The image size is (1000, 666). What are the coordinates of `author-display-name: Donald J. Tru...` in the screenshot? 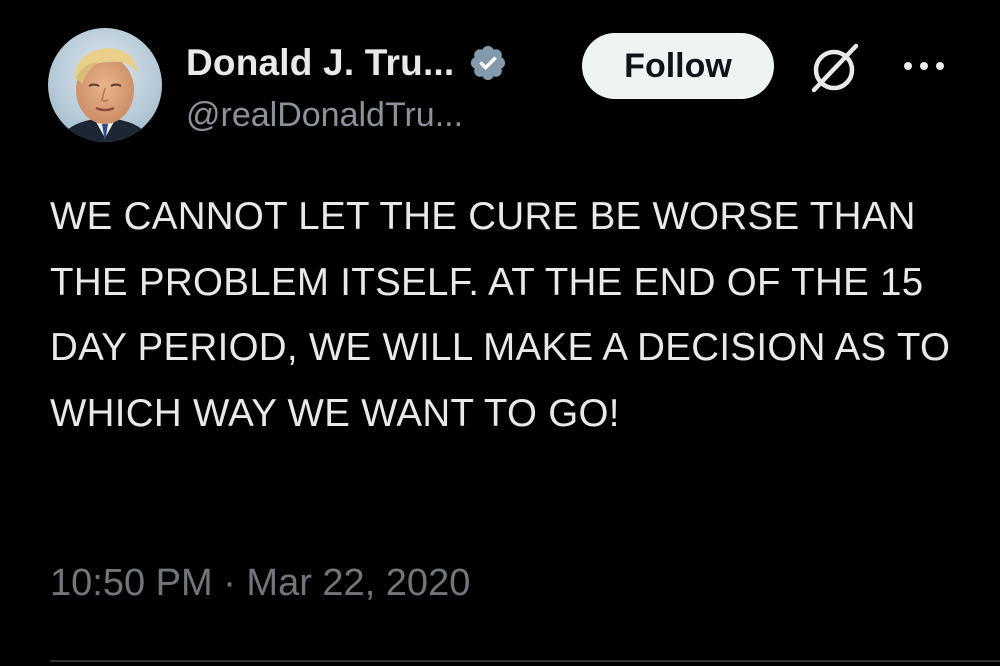 It's located at (320, 63).